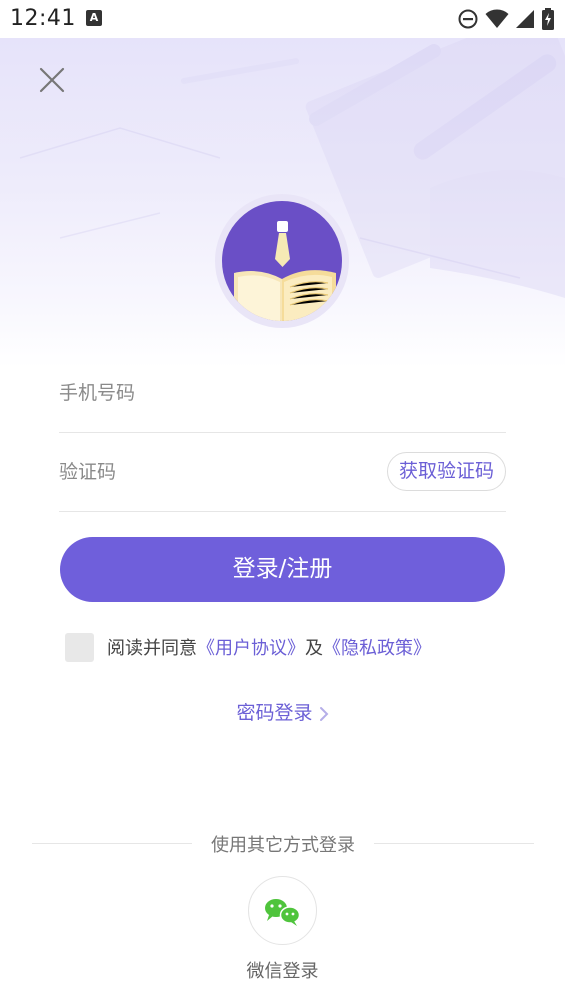 The height and width of the screenshot is (1004, 565). Describe the element at coordinates (94, 18) in the screenshot. I see `notification-badge-icon: A` at that location.